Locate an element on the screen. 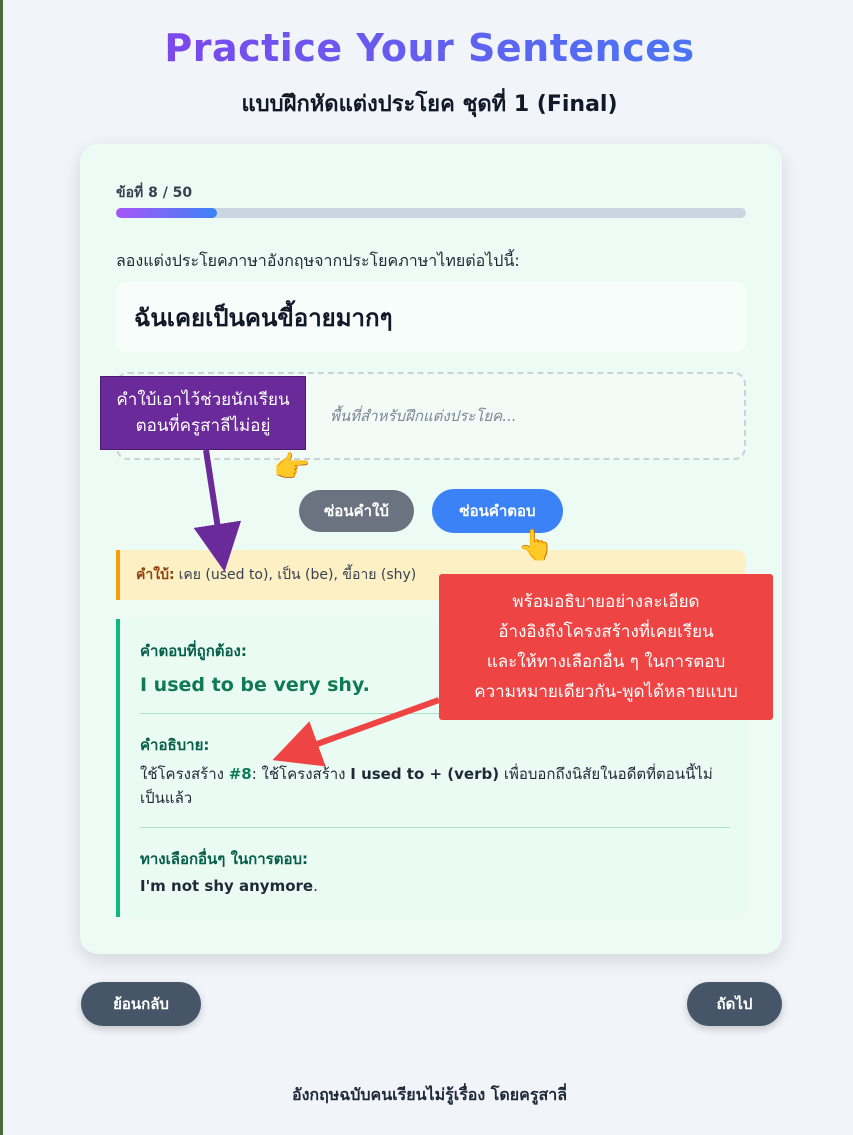  progress-bar is located at coordinates (431, 213).